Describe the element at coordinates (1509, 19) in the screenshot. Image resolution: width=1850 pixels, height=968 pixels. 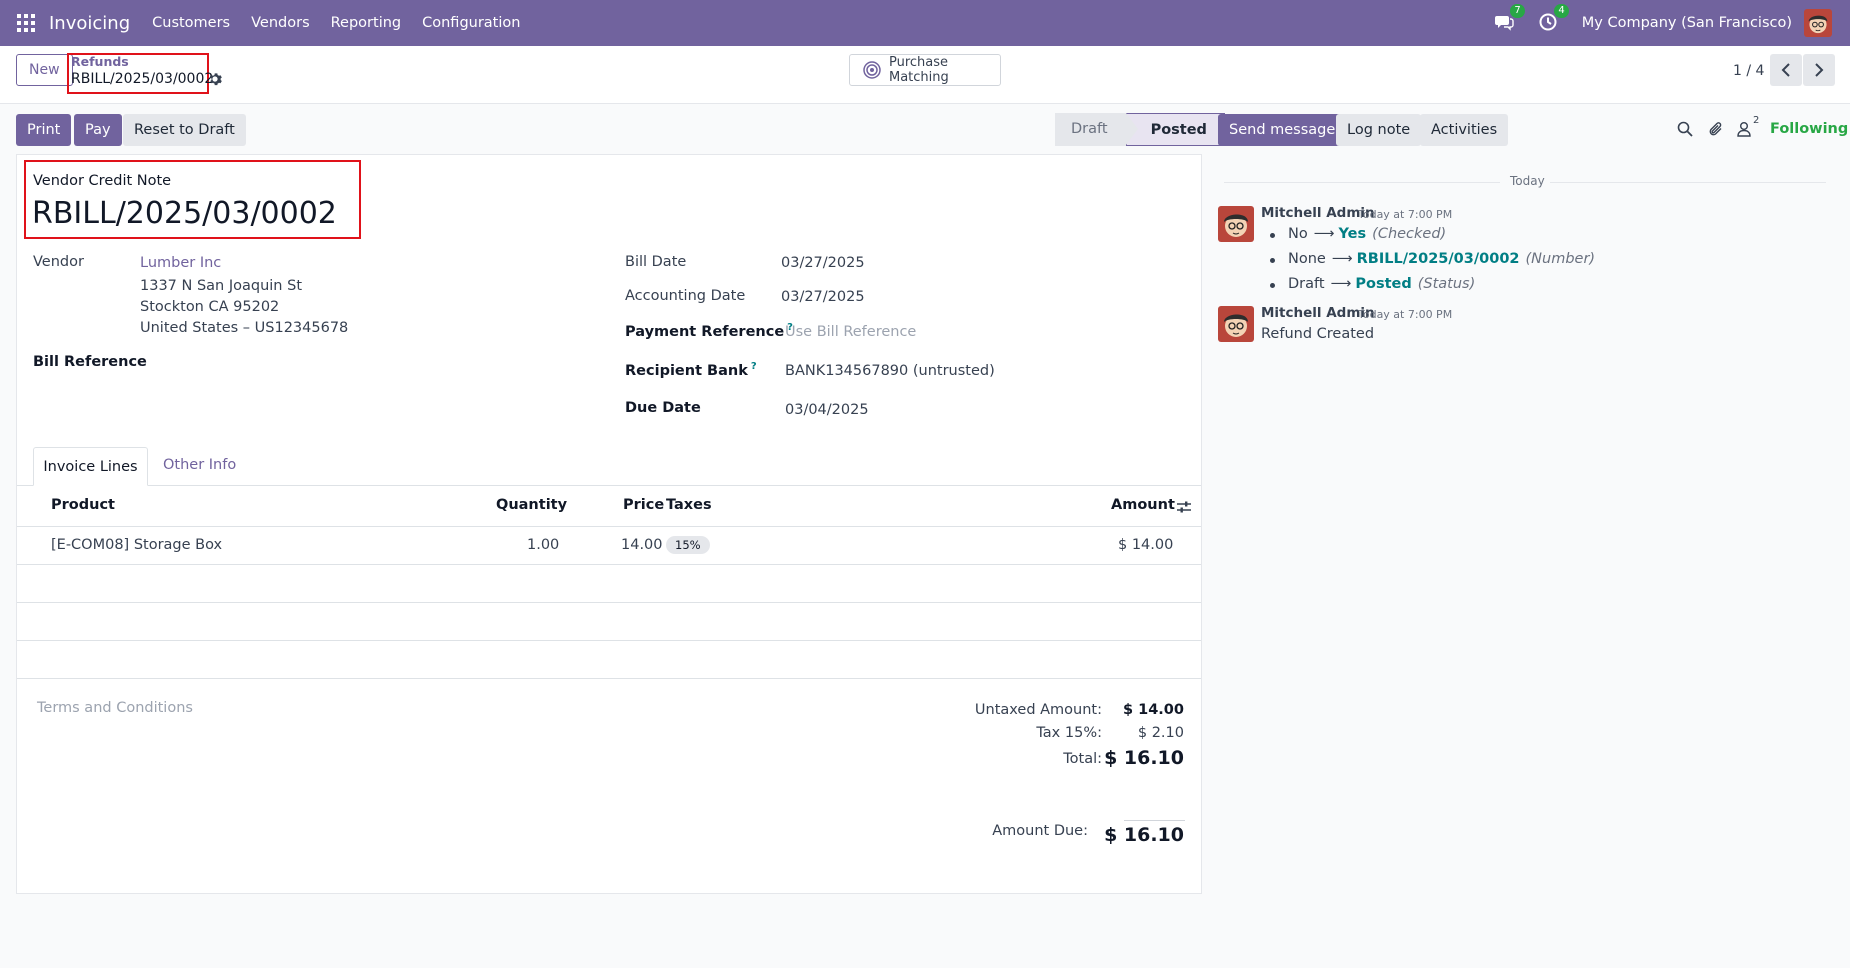
I see `messages-icon: 7` at that location.